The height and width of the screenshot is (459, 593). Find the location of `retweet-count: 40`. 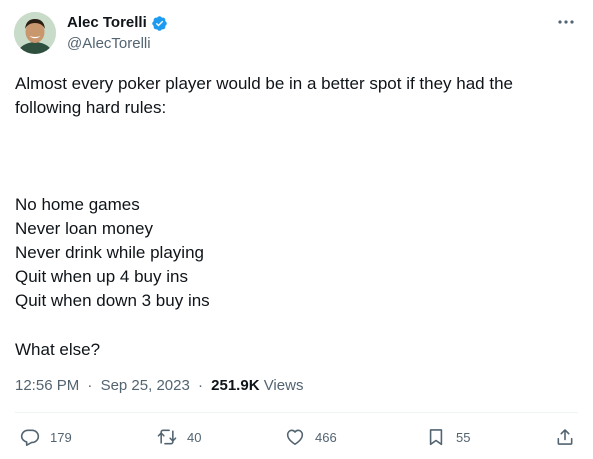

retweet-count: 40 is located at coordinates (194, 437).